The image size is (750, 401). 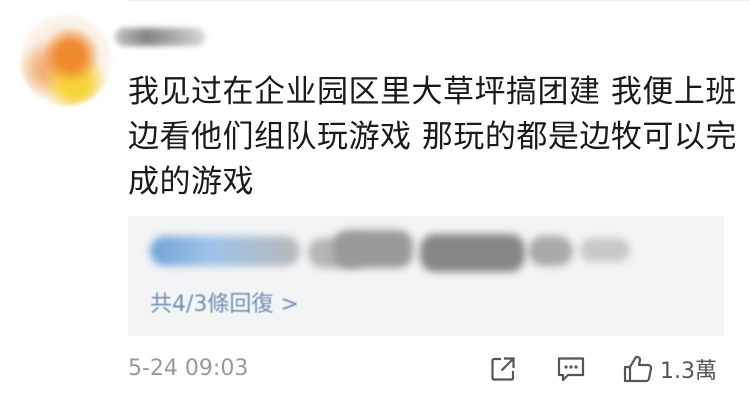 I want to click on share-button, so click(x=504, y=369).